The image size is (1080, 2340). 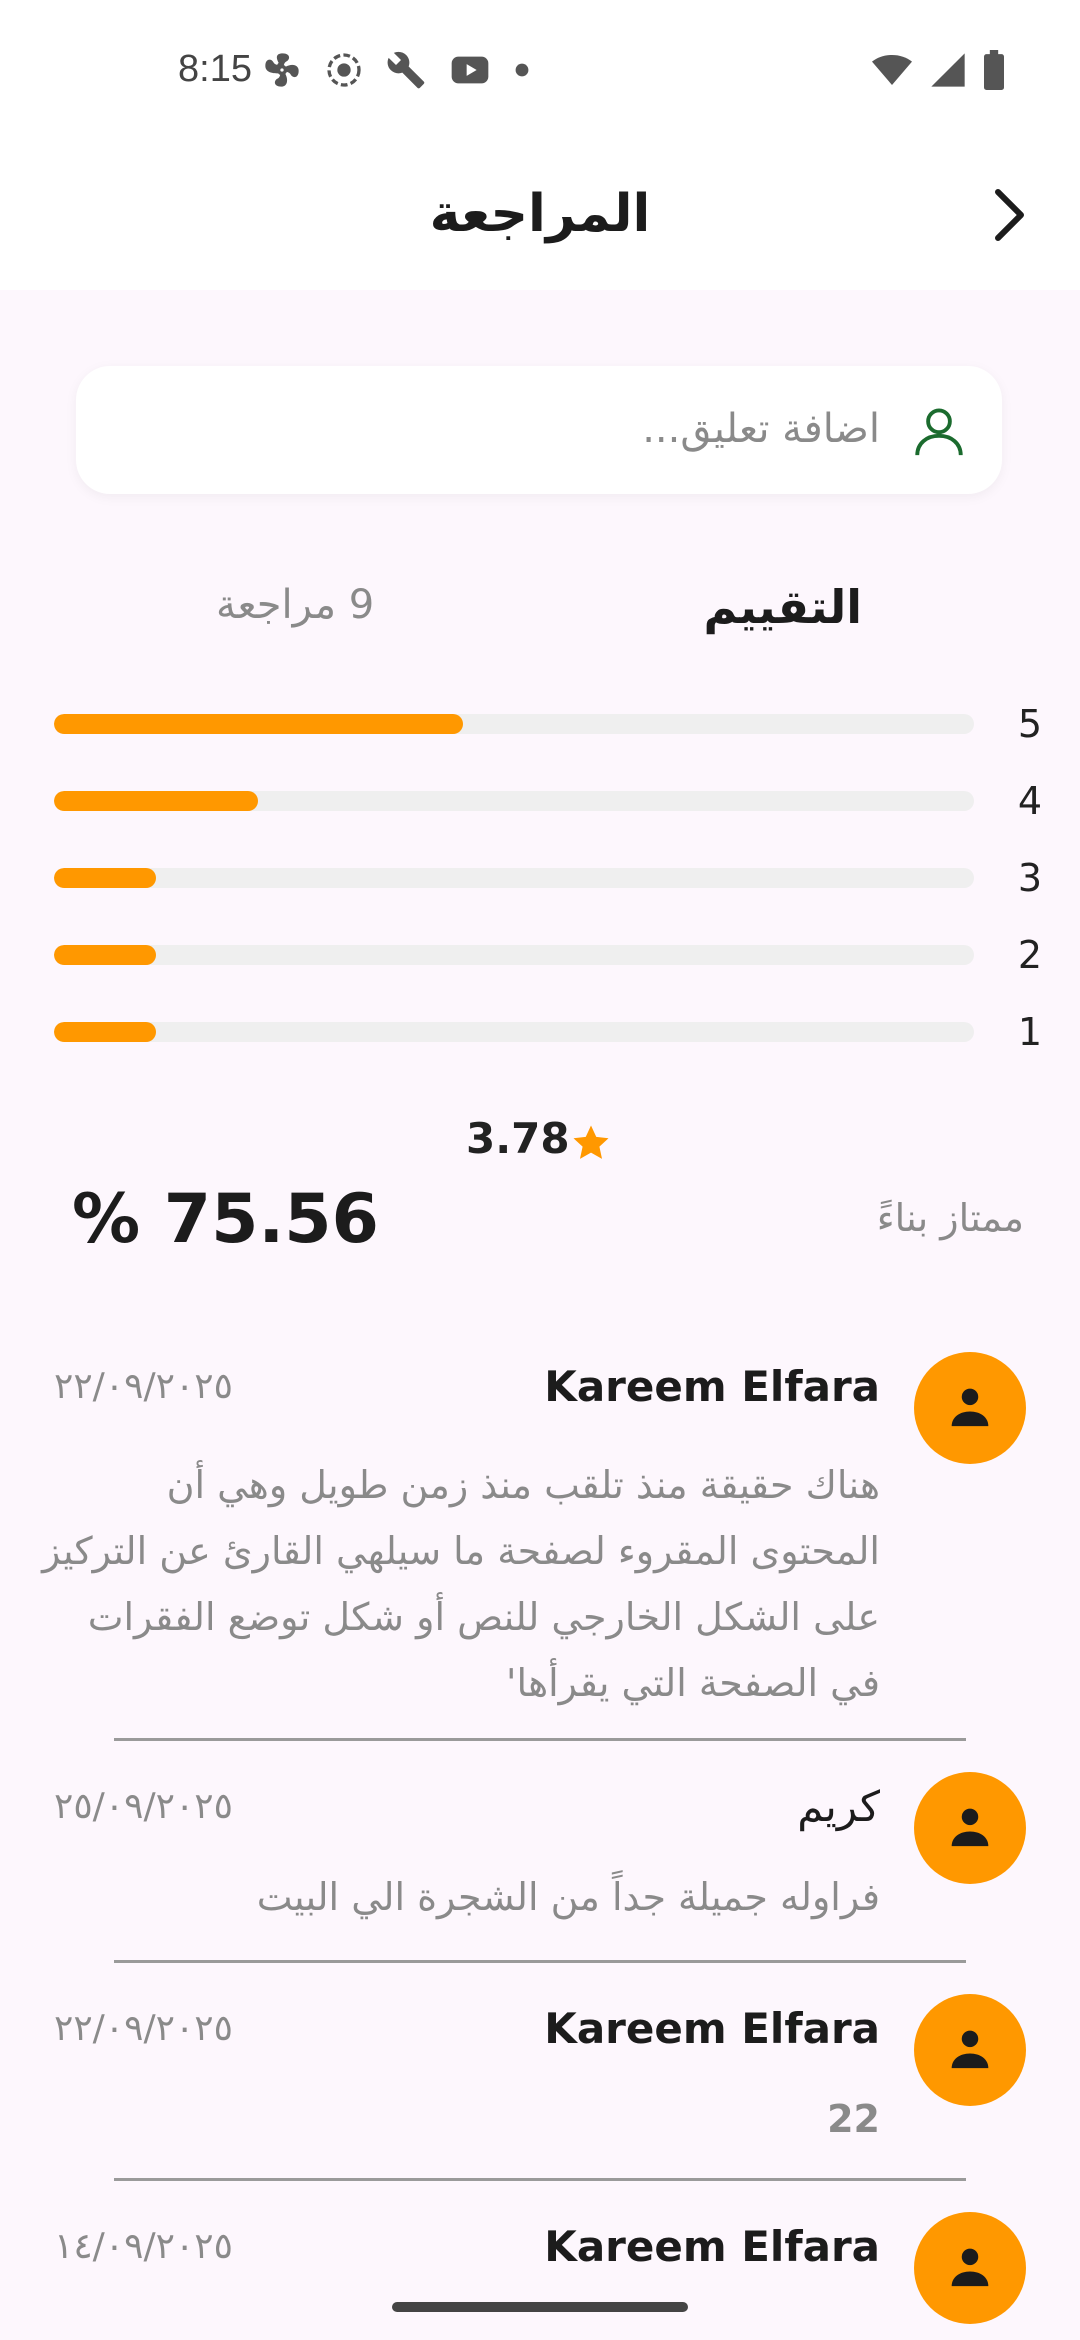 I want to click on page-title: المراجعة, so click(x=540, y=214).